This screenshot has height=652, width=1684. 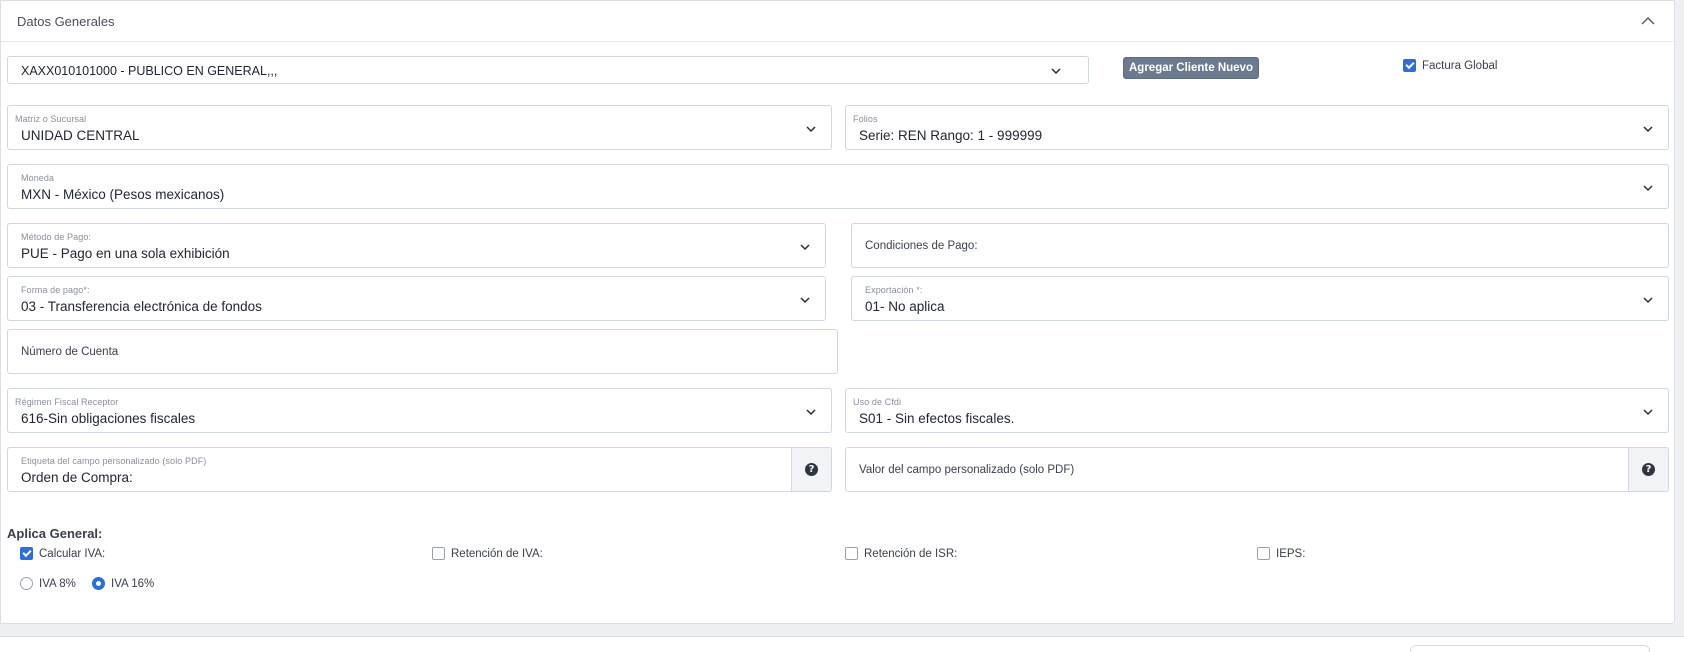 I want to click on ret-iva-label: Retención de IVA:, so click(x=497, y=554).